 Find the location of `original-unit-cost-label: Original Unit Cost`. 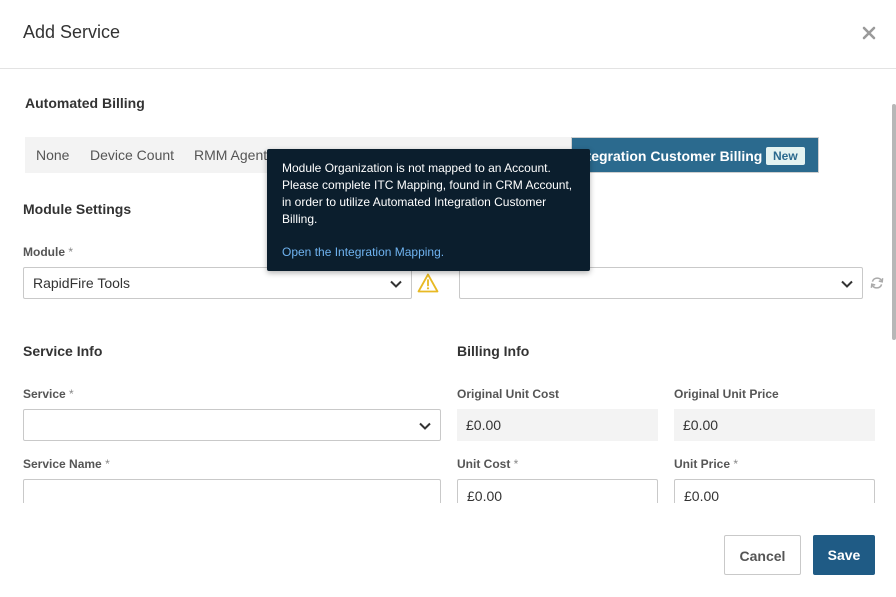

original-unit-cost-label: Original Unit Cost is located at coordinates (508, 394).